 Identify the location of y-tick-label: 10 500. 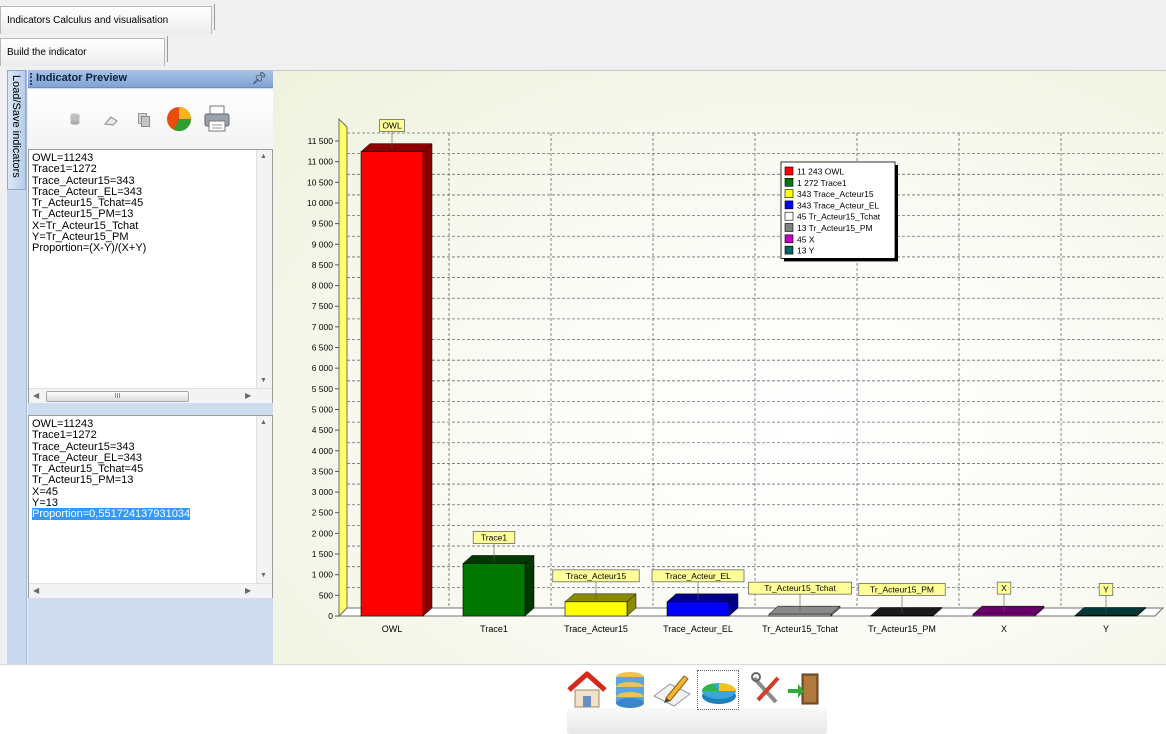
(320, 182).